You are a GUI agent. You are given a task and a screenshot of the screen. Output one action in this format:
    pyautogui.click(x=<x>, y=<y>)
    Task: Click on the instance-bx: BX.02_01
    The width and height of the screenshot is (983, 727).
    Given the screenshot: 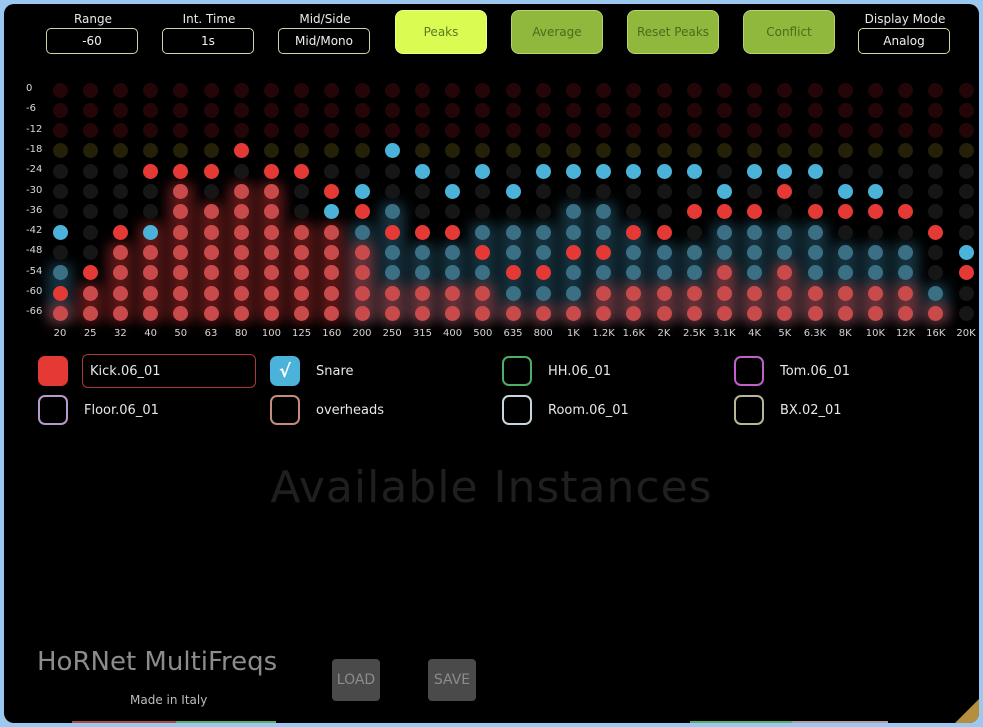 What is the action you would take?
    pyautogui.click(x=788, y=410)
    